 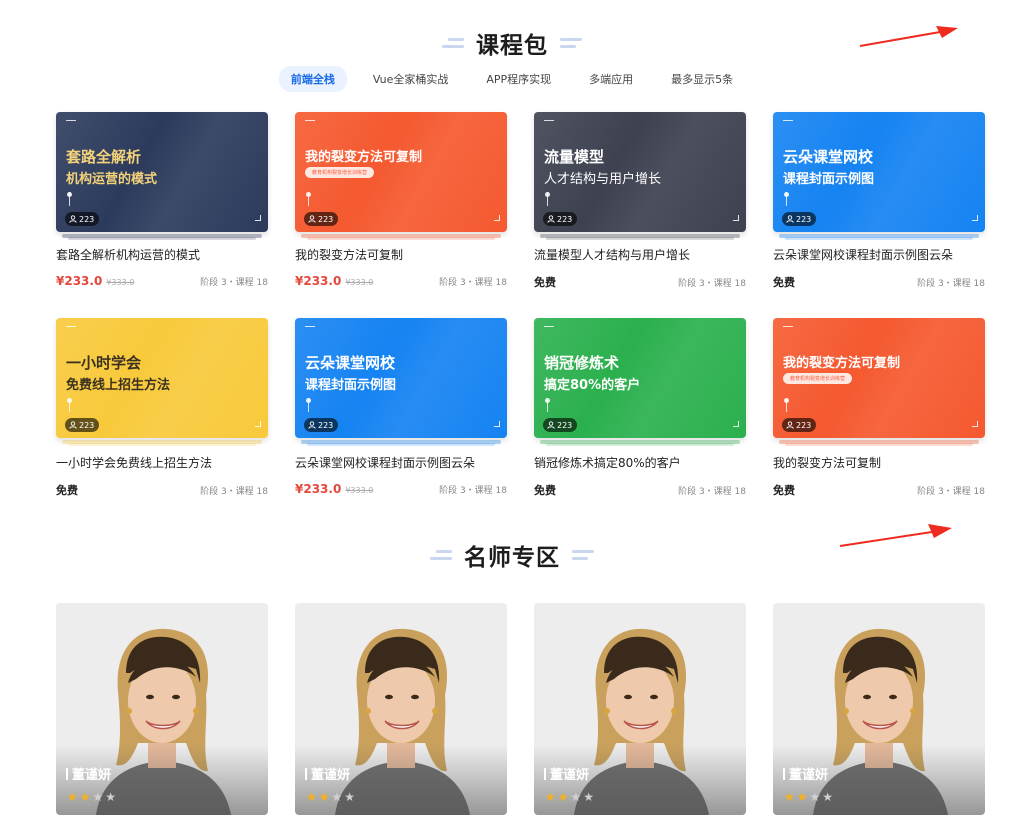 I want to click on course-title: 套路全解析机构运营的模式, so click(x=128, y=254).